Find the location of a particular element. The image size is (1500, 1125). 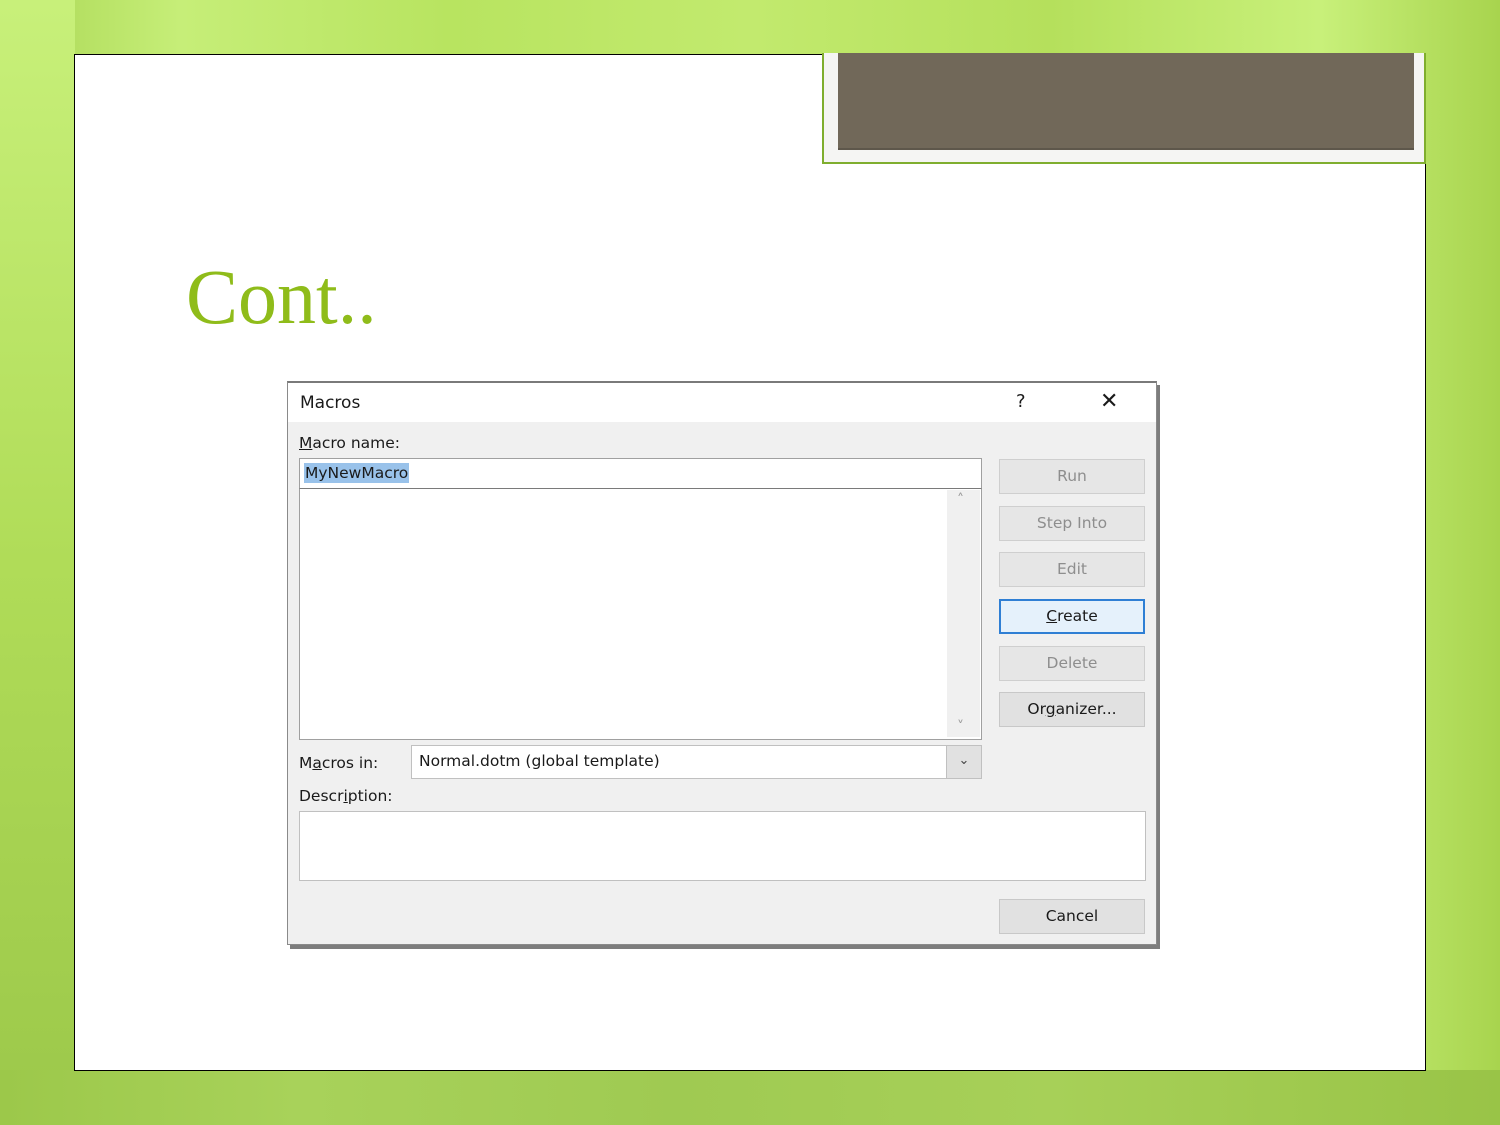

help-icon: ? is located at coordinates (1021, 401).